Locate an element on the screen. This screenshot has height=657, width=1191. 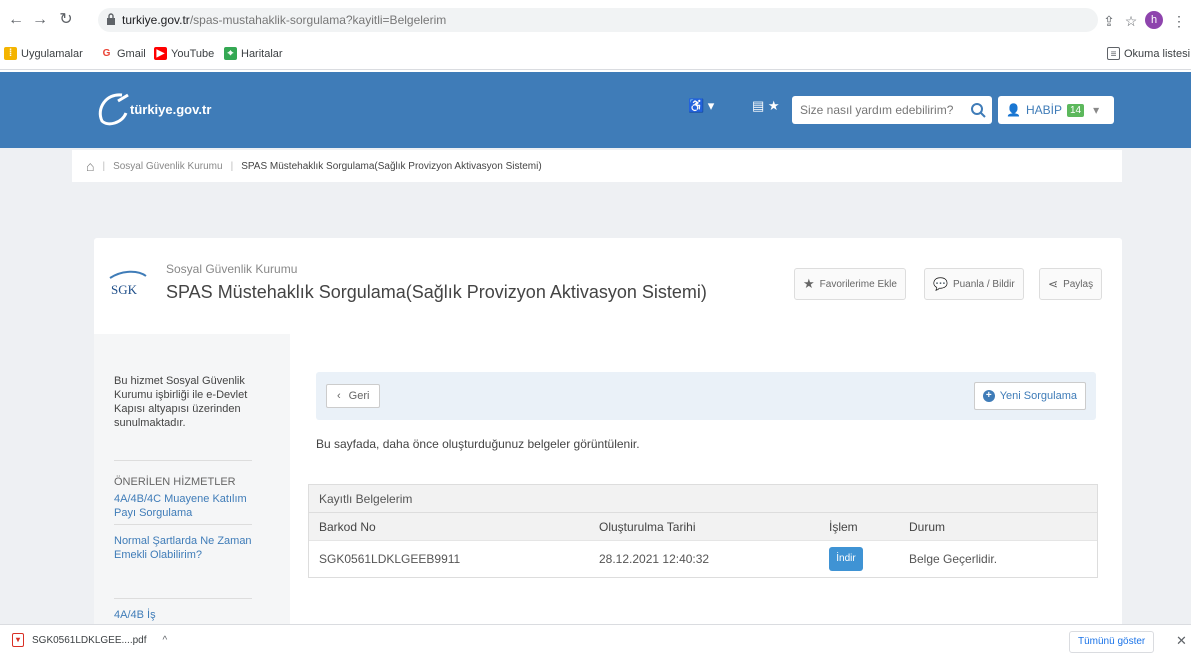
download-button: İndir is located at coordinates (846, 559).